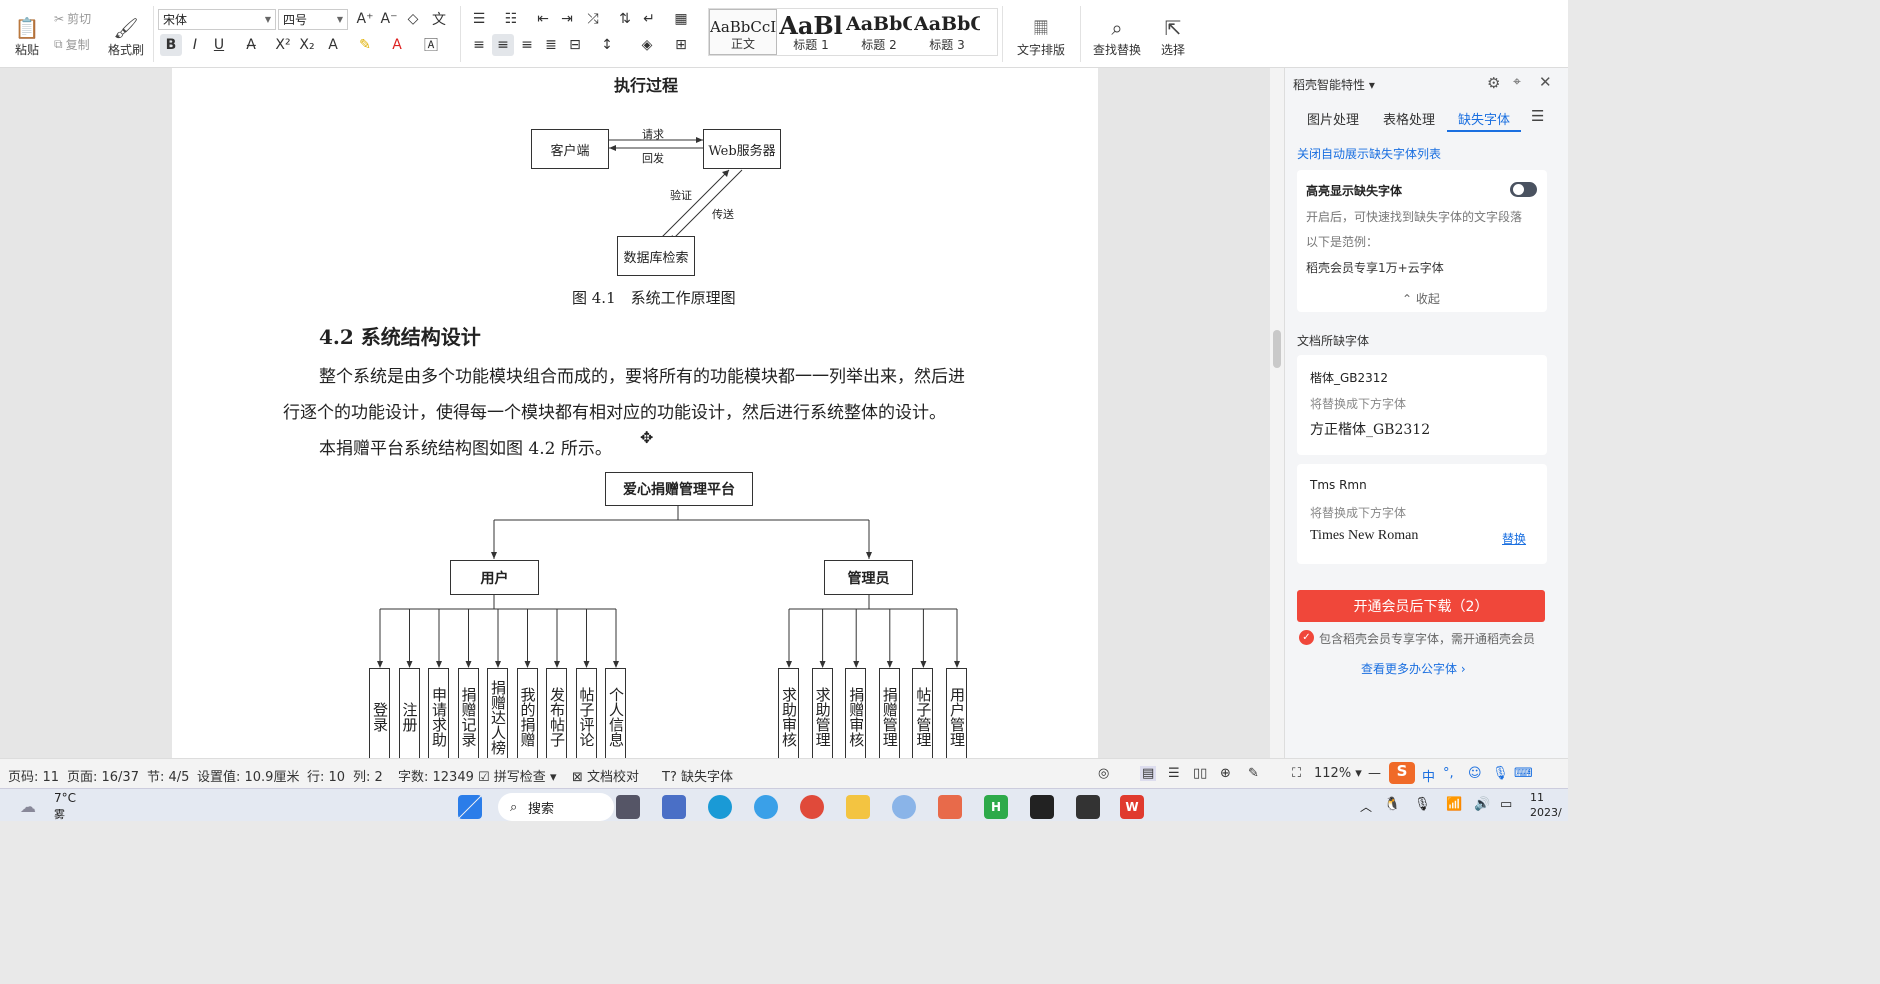 The width and height of the screenshot is (1880, 984). What do you see at coordinates (697, 775) in the screenshot?
I see `missing-font-button: T? 缺失字体` at bounding box center [697, 775].